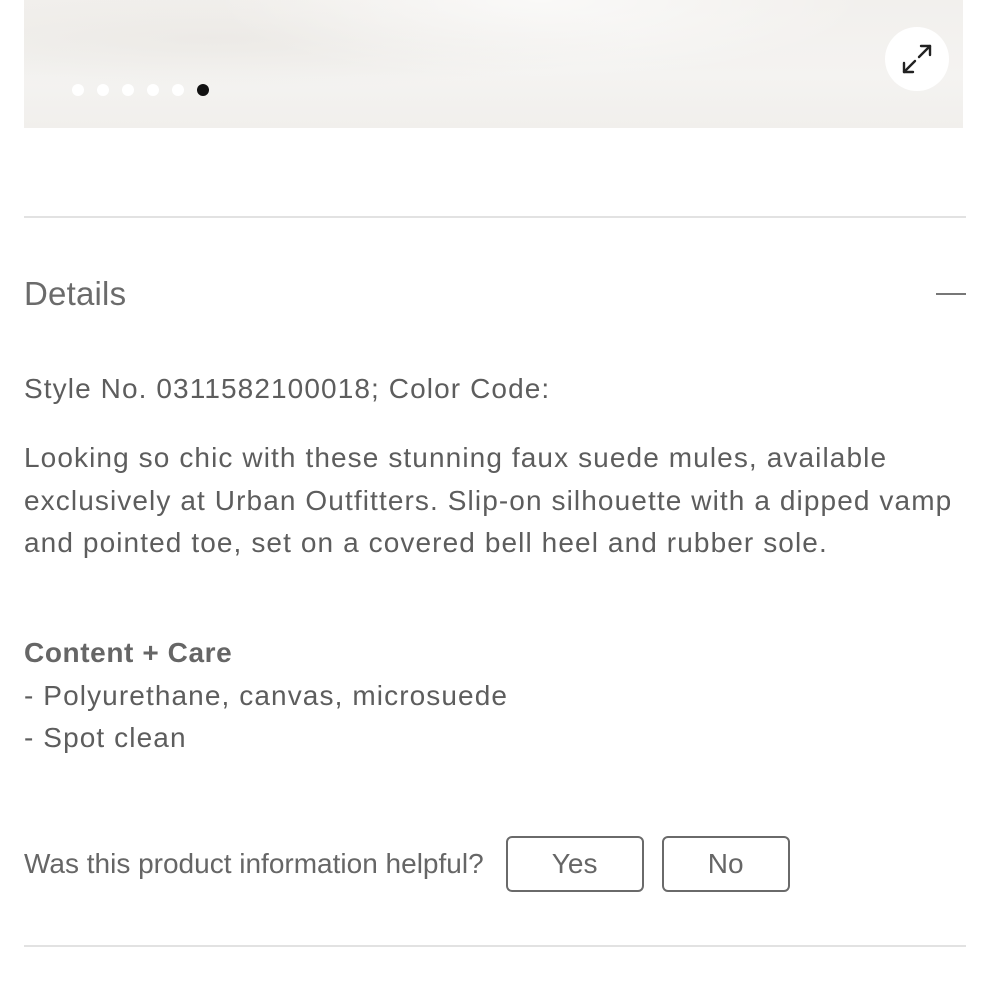  I want to click on feedback-no-button: No, so click(725, 864).